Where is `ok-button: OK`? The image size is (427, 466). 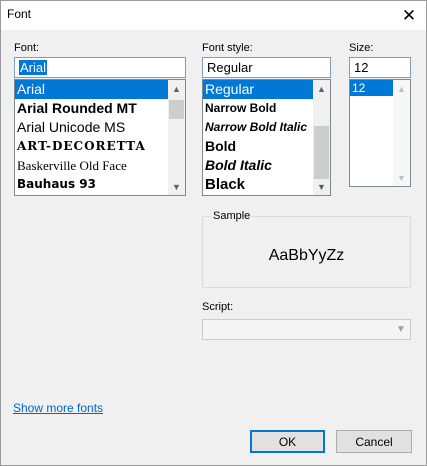
ok-button: OK is located at coordinates (287, 441).